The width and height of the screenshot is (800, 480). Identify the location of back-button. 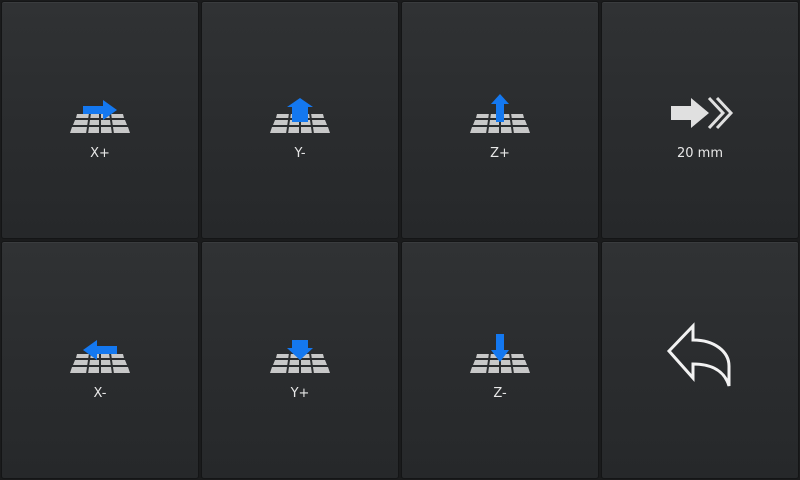
(700, 360).